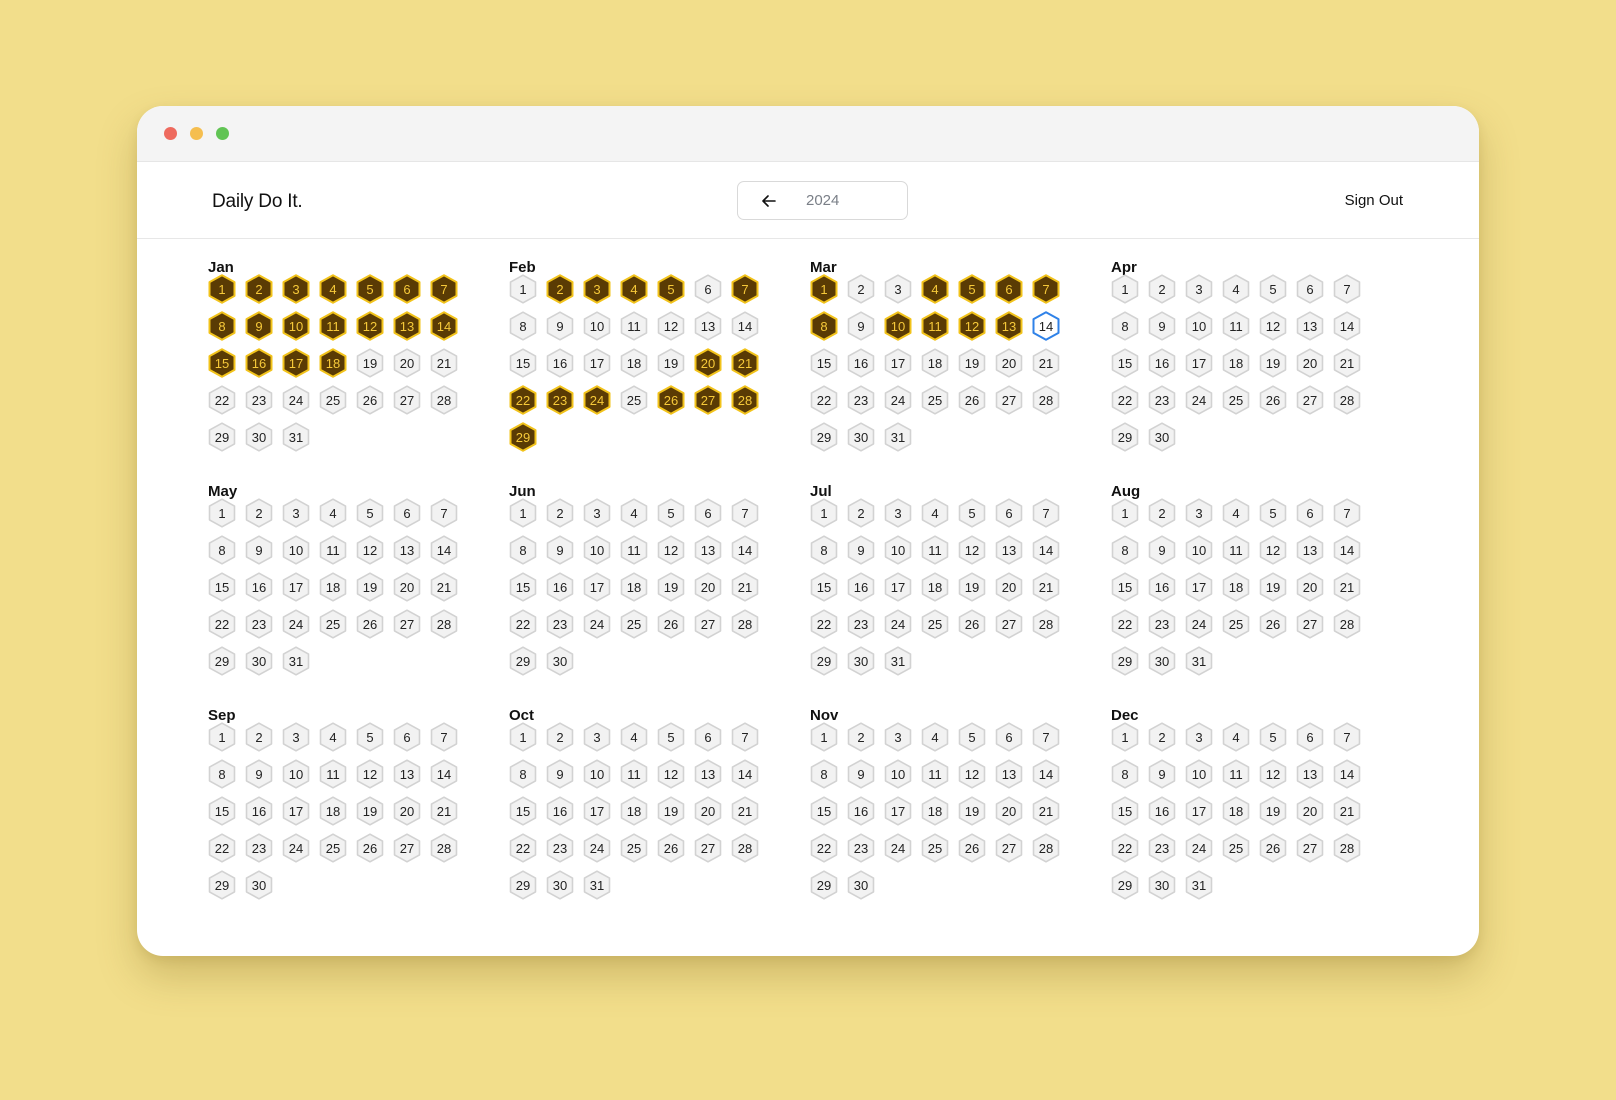 The image size is (1616, 1100). Describe the element at coordinates (597, 774) in the screenshot. I see `day-cell: 10` at that location.